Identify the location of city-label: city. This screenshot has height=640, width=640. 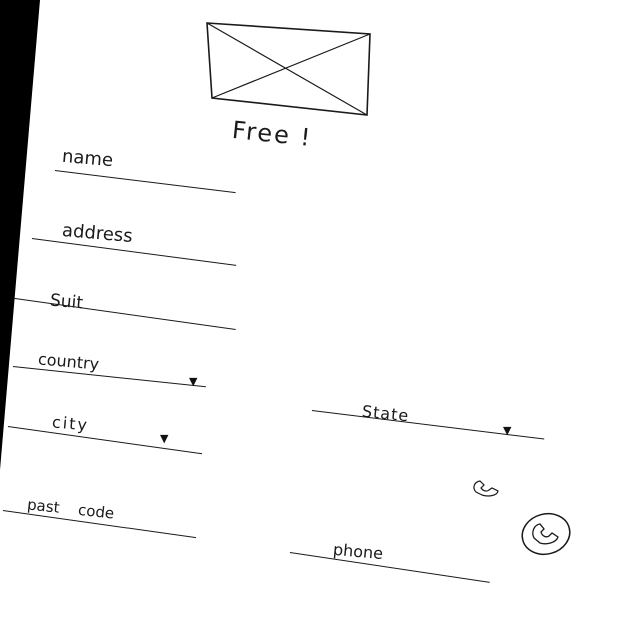
(70, 423).